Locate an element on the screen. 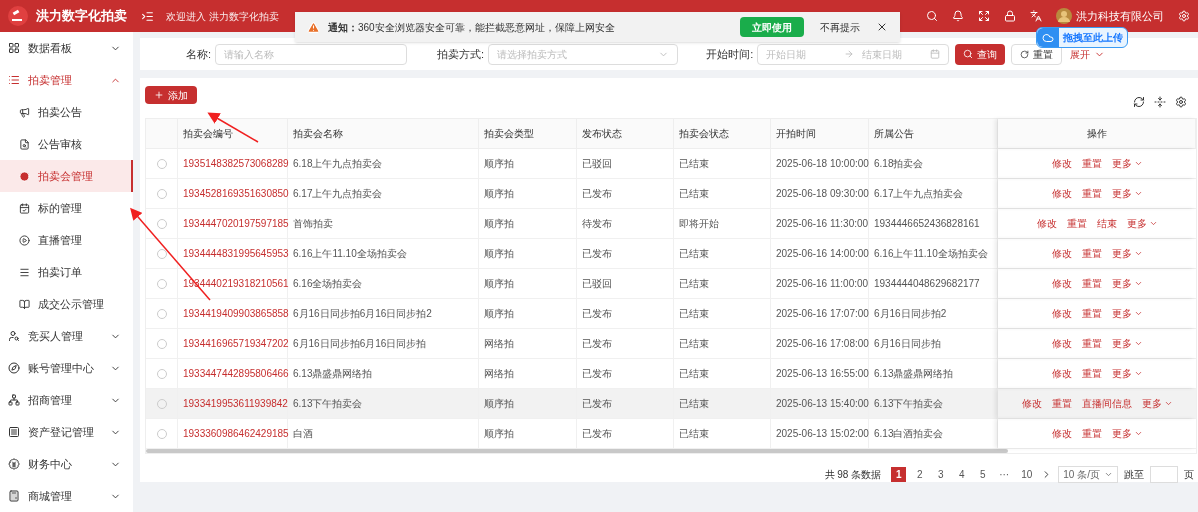 The height and width of the screenshot is (512, 1198). table-row: 1933447442895806466 6.13鼎盛鼎网络拍 网络拍 已发布 已结束 2025-06-13 16:55:00 6.13鼎盛鼎网络拍 修改 重置 更多 is located at coordinates (671, 374).